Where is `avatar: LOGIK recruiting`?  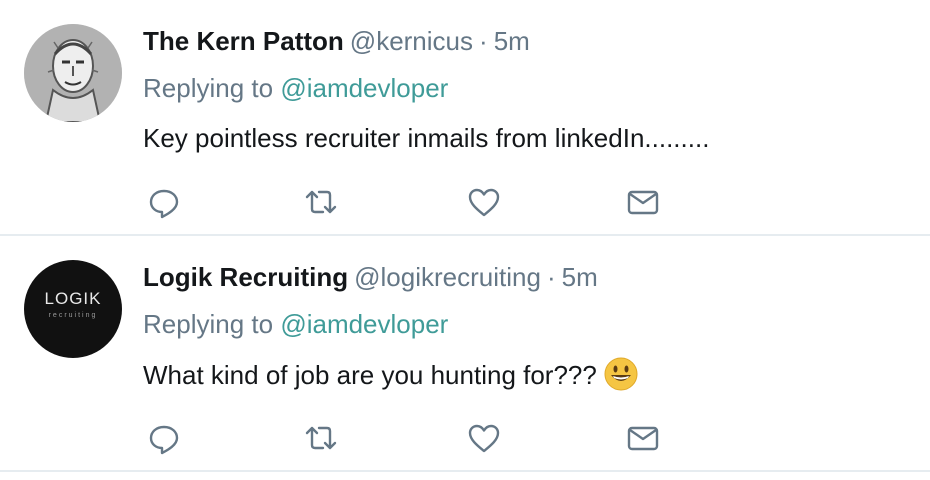
avatar: LOGIK recruiting is located at coordinates (73, 309).